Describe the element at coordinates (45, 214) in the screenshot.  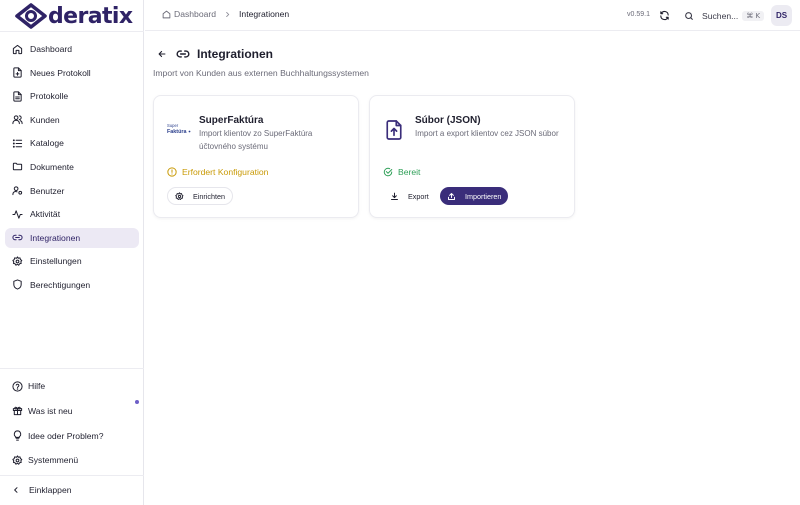
I see `sidebar-item-label: Aktivität` at that location.